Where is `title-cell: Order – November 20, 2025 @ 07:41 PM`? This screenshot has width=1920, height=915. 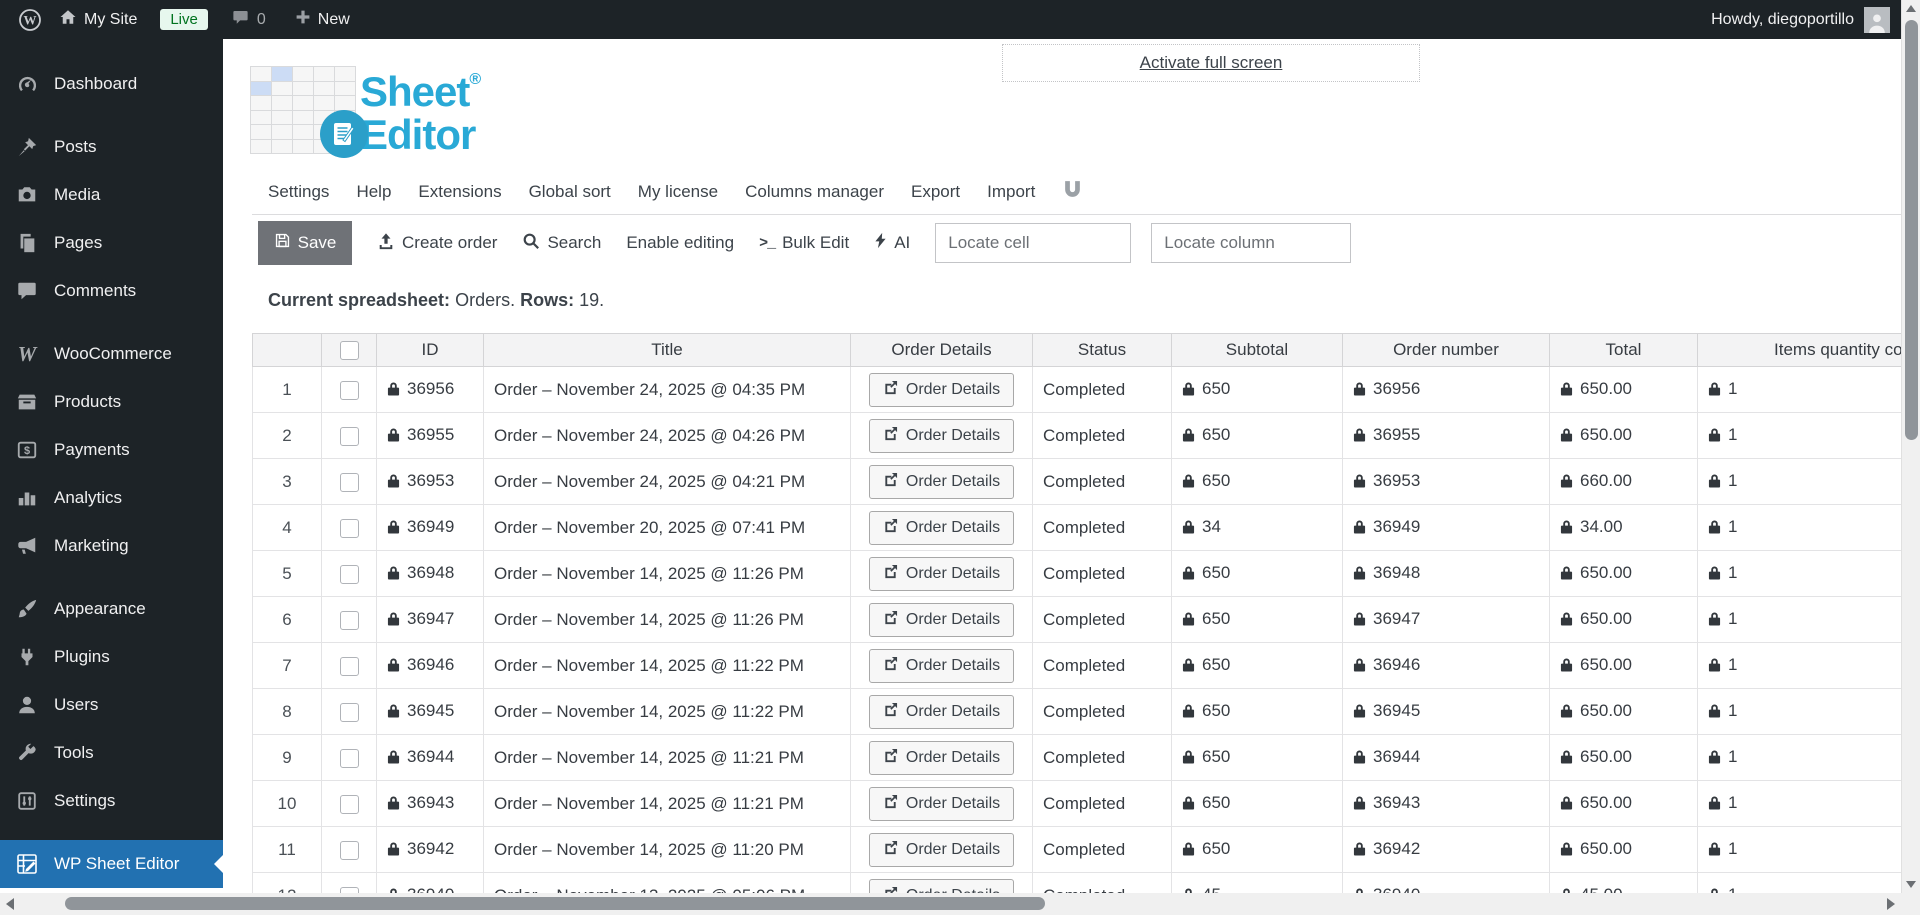 title-cell: Order – November 20, 2025 @ 07:41 PM is located at coordinates (667, 527).